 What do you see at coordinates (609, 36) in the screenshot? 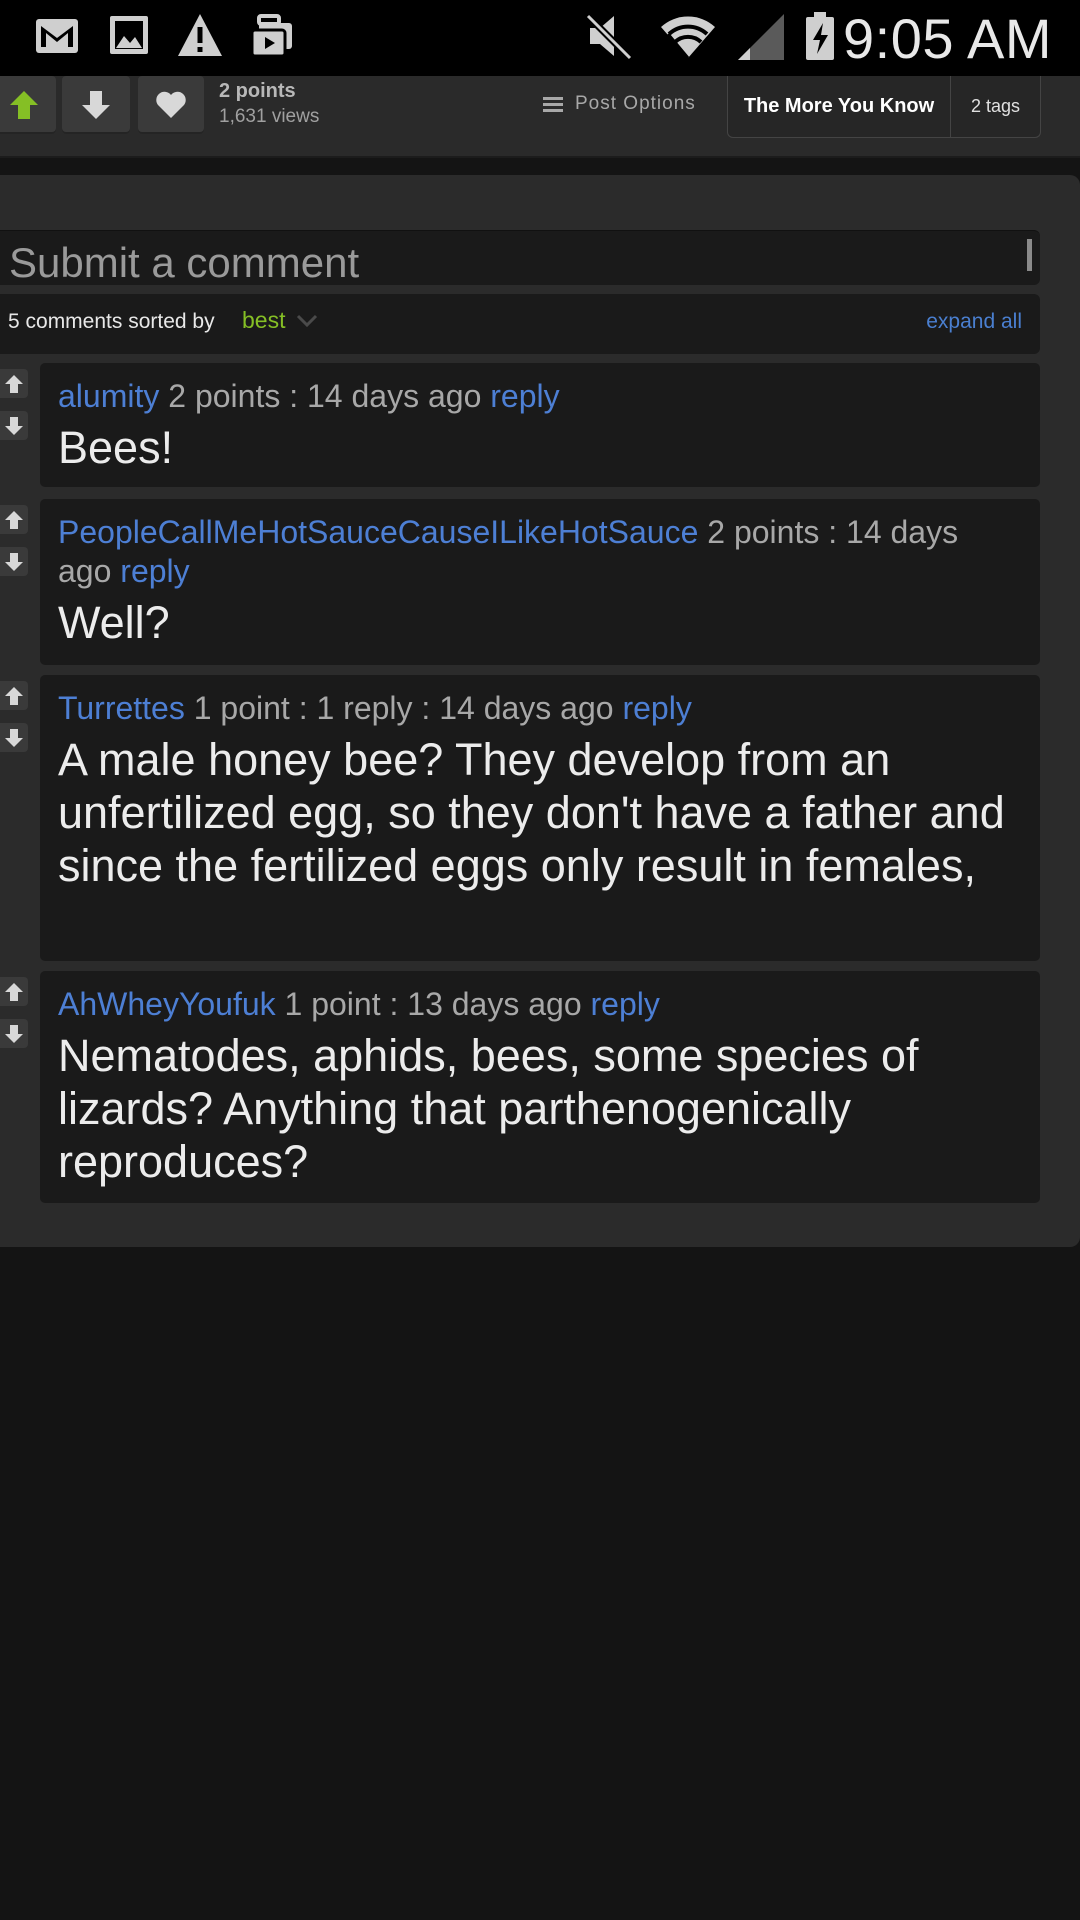
I see `mute-icon` at bounding box center [609, 36].